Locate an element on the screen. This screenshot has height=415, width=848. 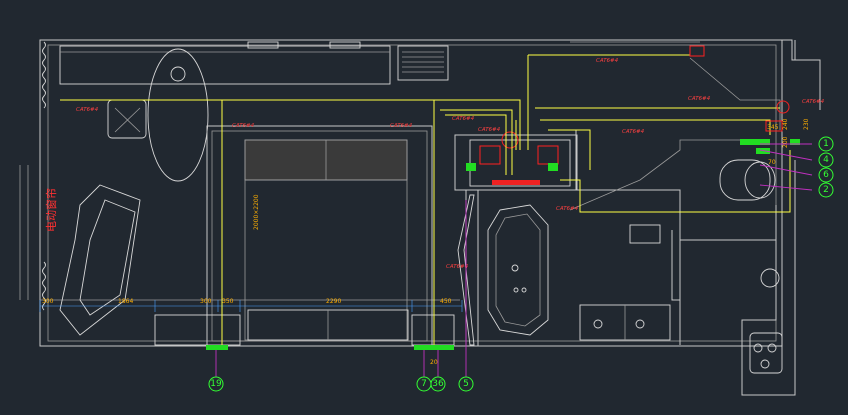
callout-5: 5 is located at coordinates (466, 384).